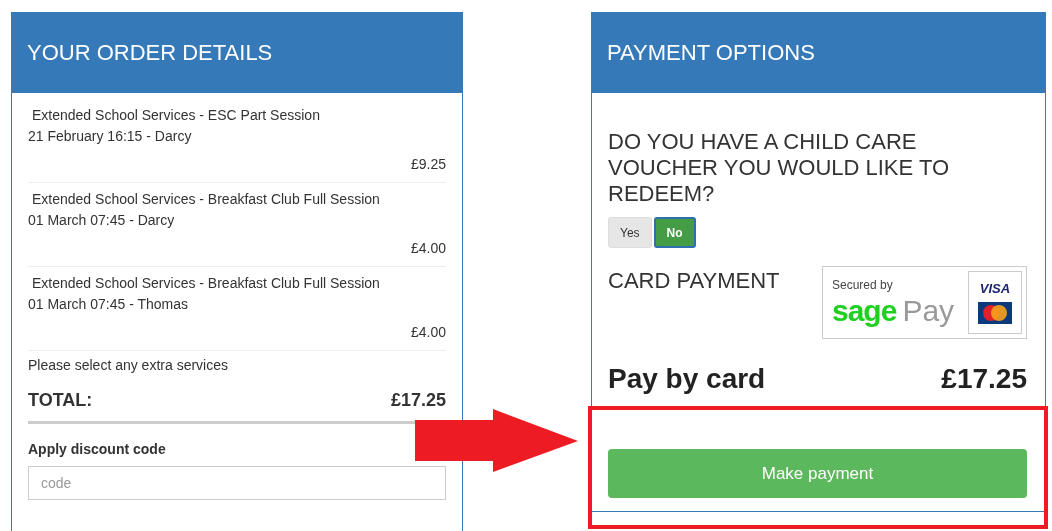  Describe the element at coordinates (995, 288) in the screenshot. I see `card-brand-text: VISA` at that location.